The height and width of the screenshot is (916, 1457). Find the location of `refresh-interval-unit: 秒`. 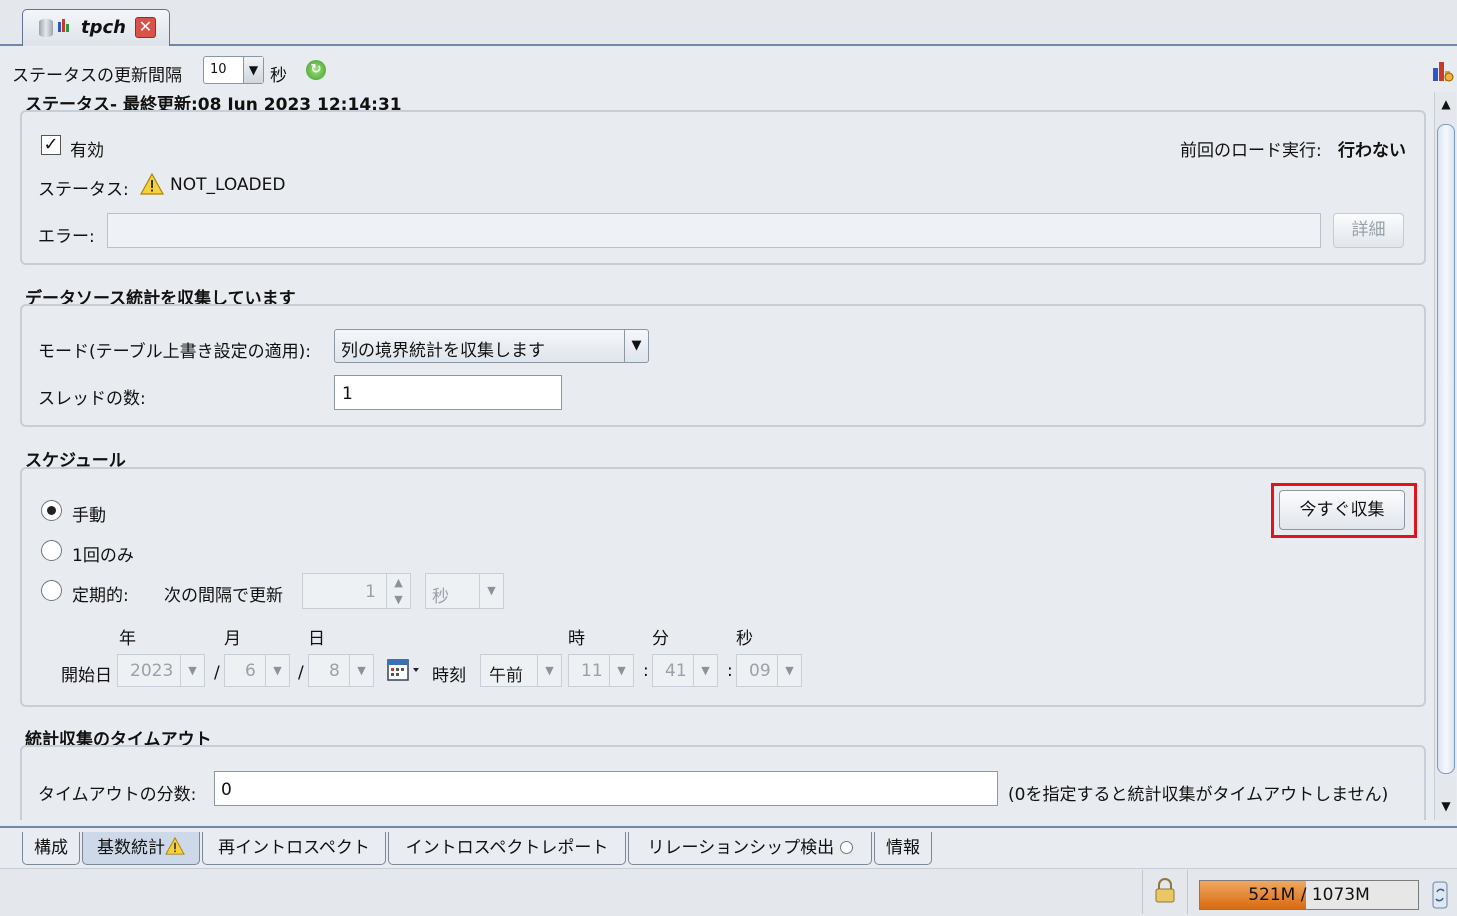

refresh-interval-unit: 秒 is located at coordinates (278, 76).